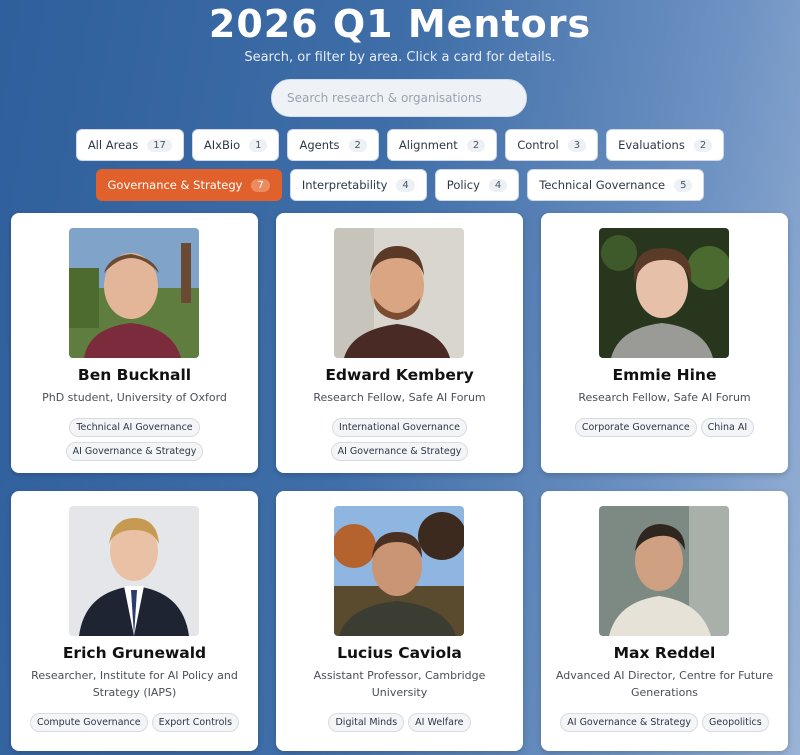  Describe the element at coordinates (113, 145) in the screenshot. I see `filter-label: All Areas` at that location.